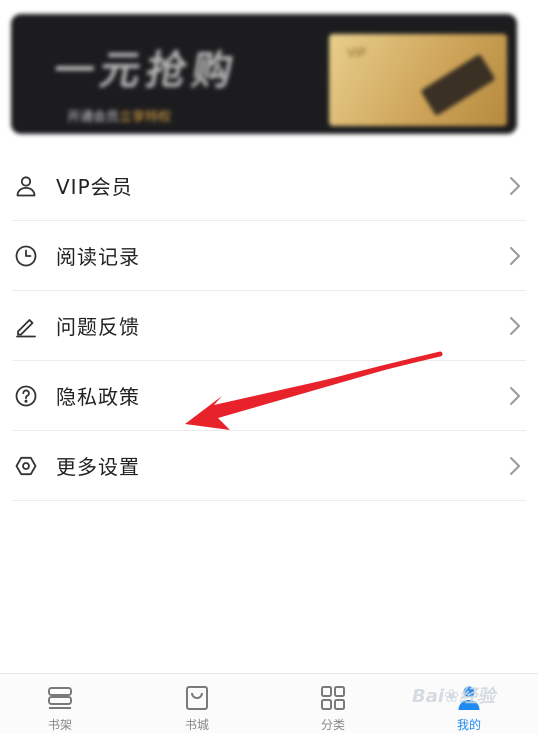  Describe the element at coordinates (93, 117) in the screenshot. I see `banner-subtitle-prefix: 开通会员` at that location.